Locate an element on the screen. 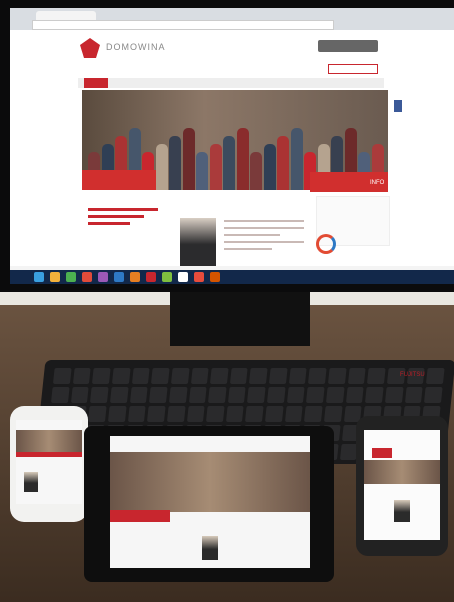  address-bar is located at coordinates (183, 25).